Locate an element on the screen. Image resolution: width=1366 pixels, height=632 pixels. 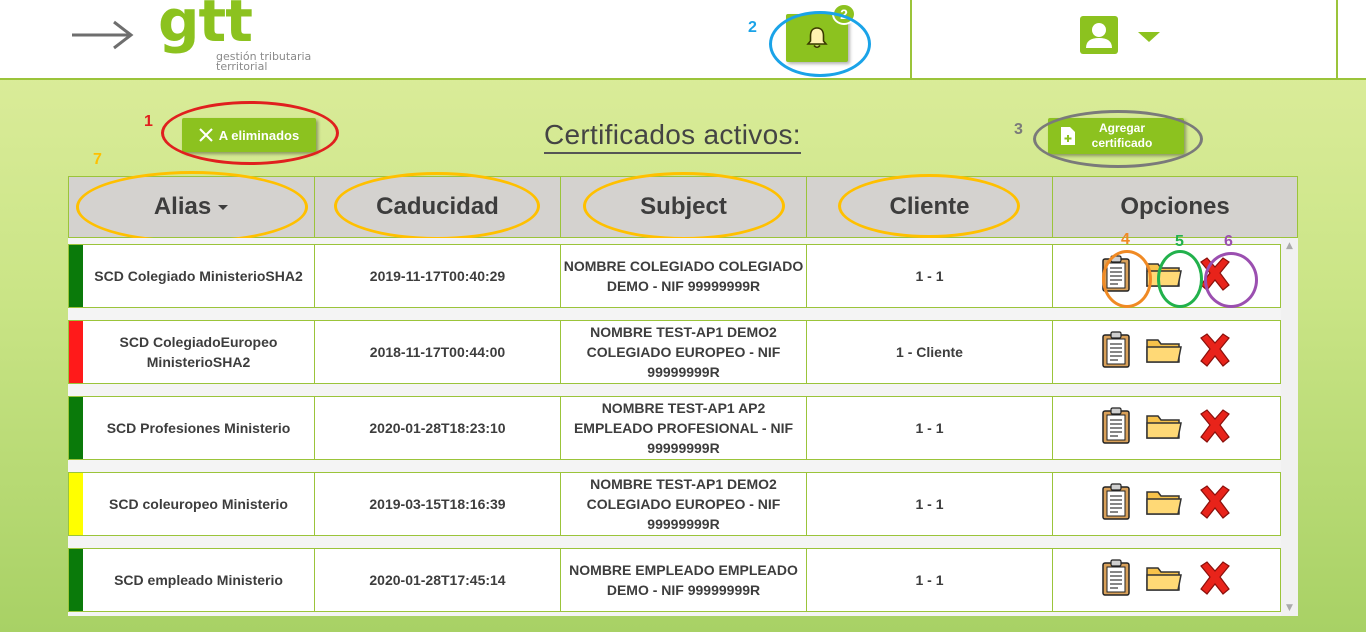
table-header: Alias Caducidad Subject Cliente Opciones is located at coordinates (683, 207).